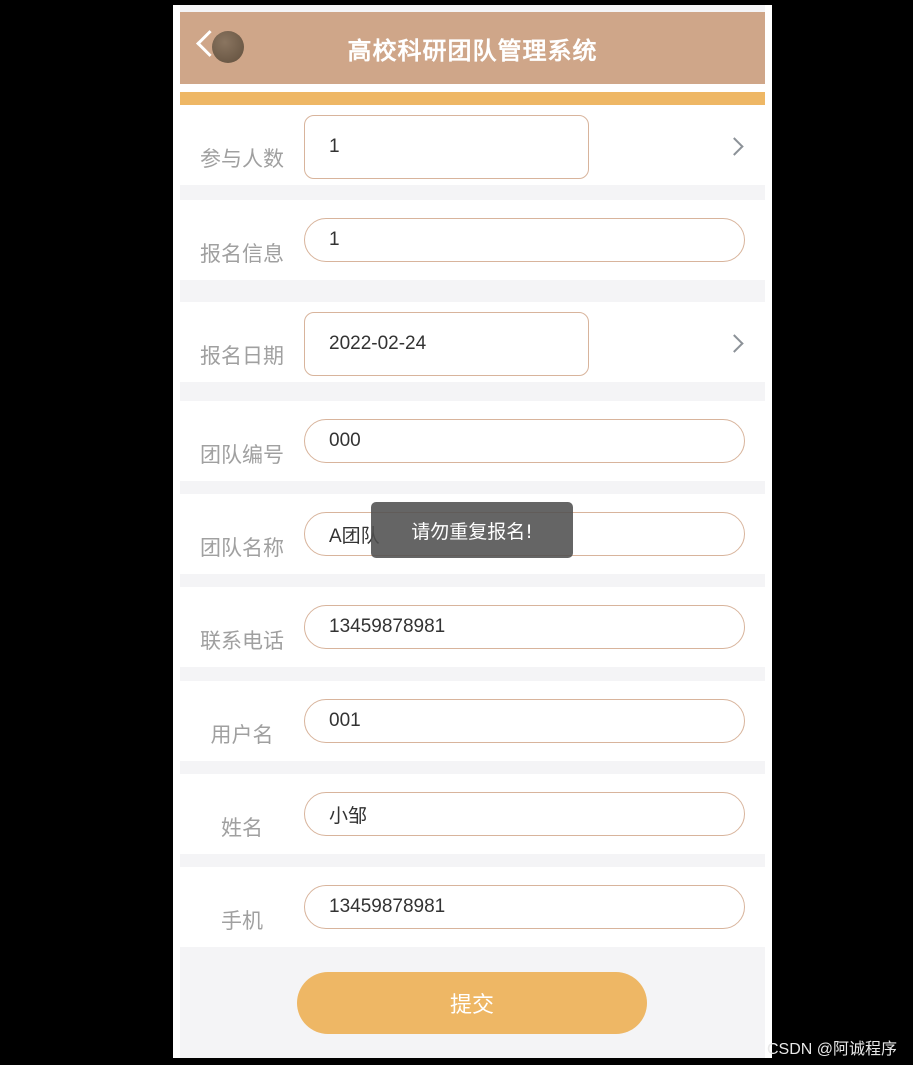 This screenshot has height=1065, width=913. I want to click on screen-edge-left, so click(176, 531).